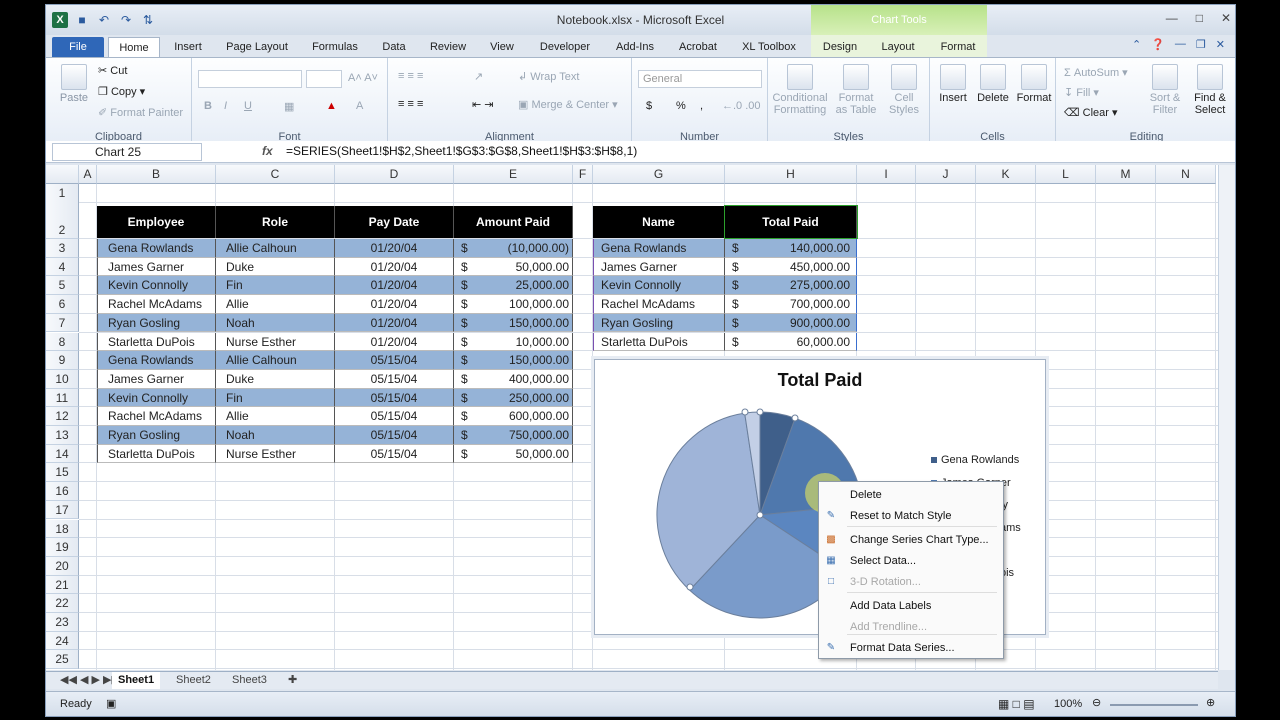  What do you see at coordinates (791, 342) in the screenshot?
I see `table2-value-cell: $60,000.00` at bounding box center [791, 342].